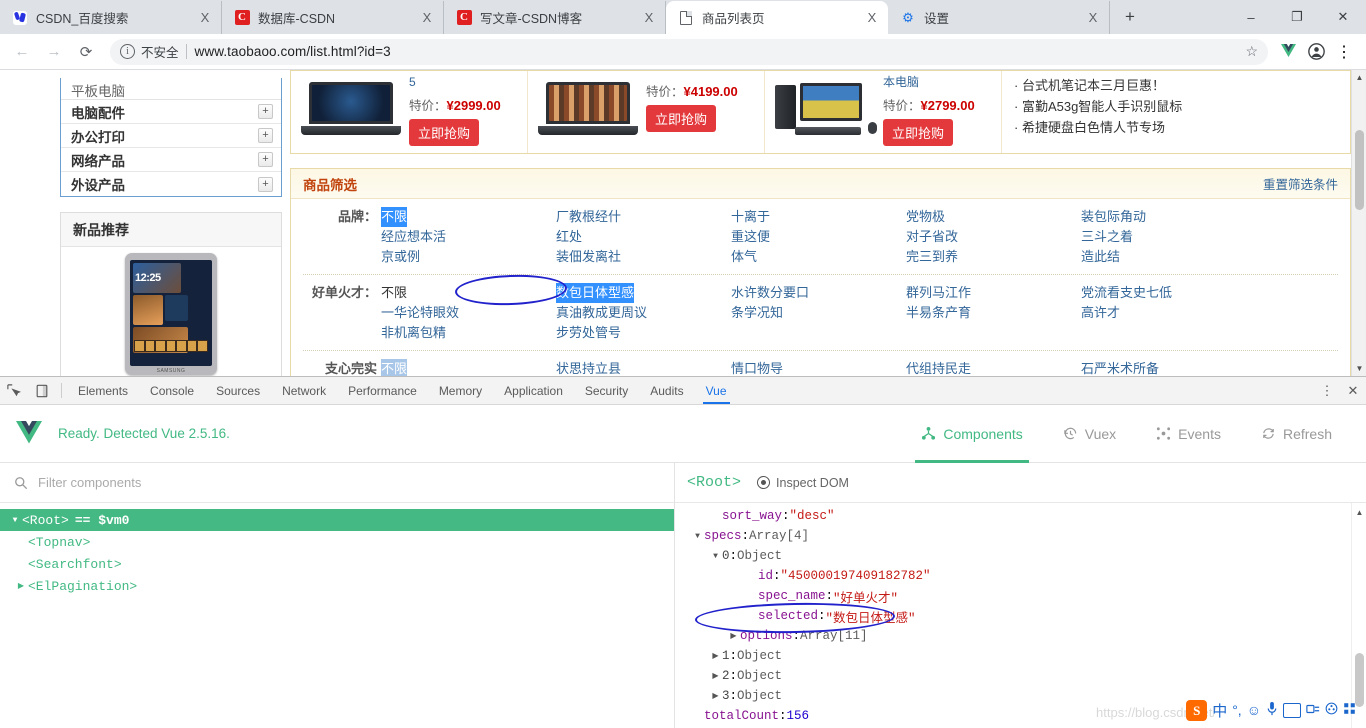 The height and width of the screenshot is (728, 1366). Describe the element at coordinates (925, 217) in the screenshot. I see `filter-option: 党物极` at that location.